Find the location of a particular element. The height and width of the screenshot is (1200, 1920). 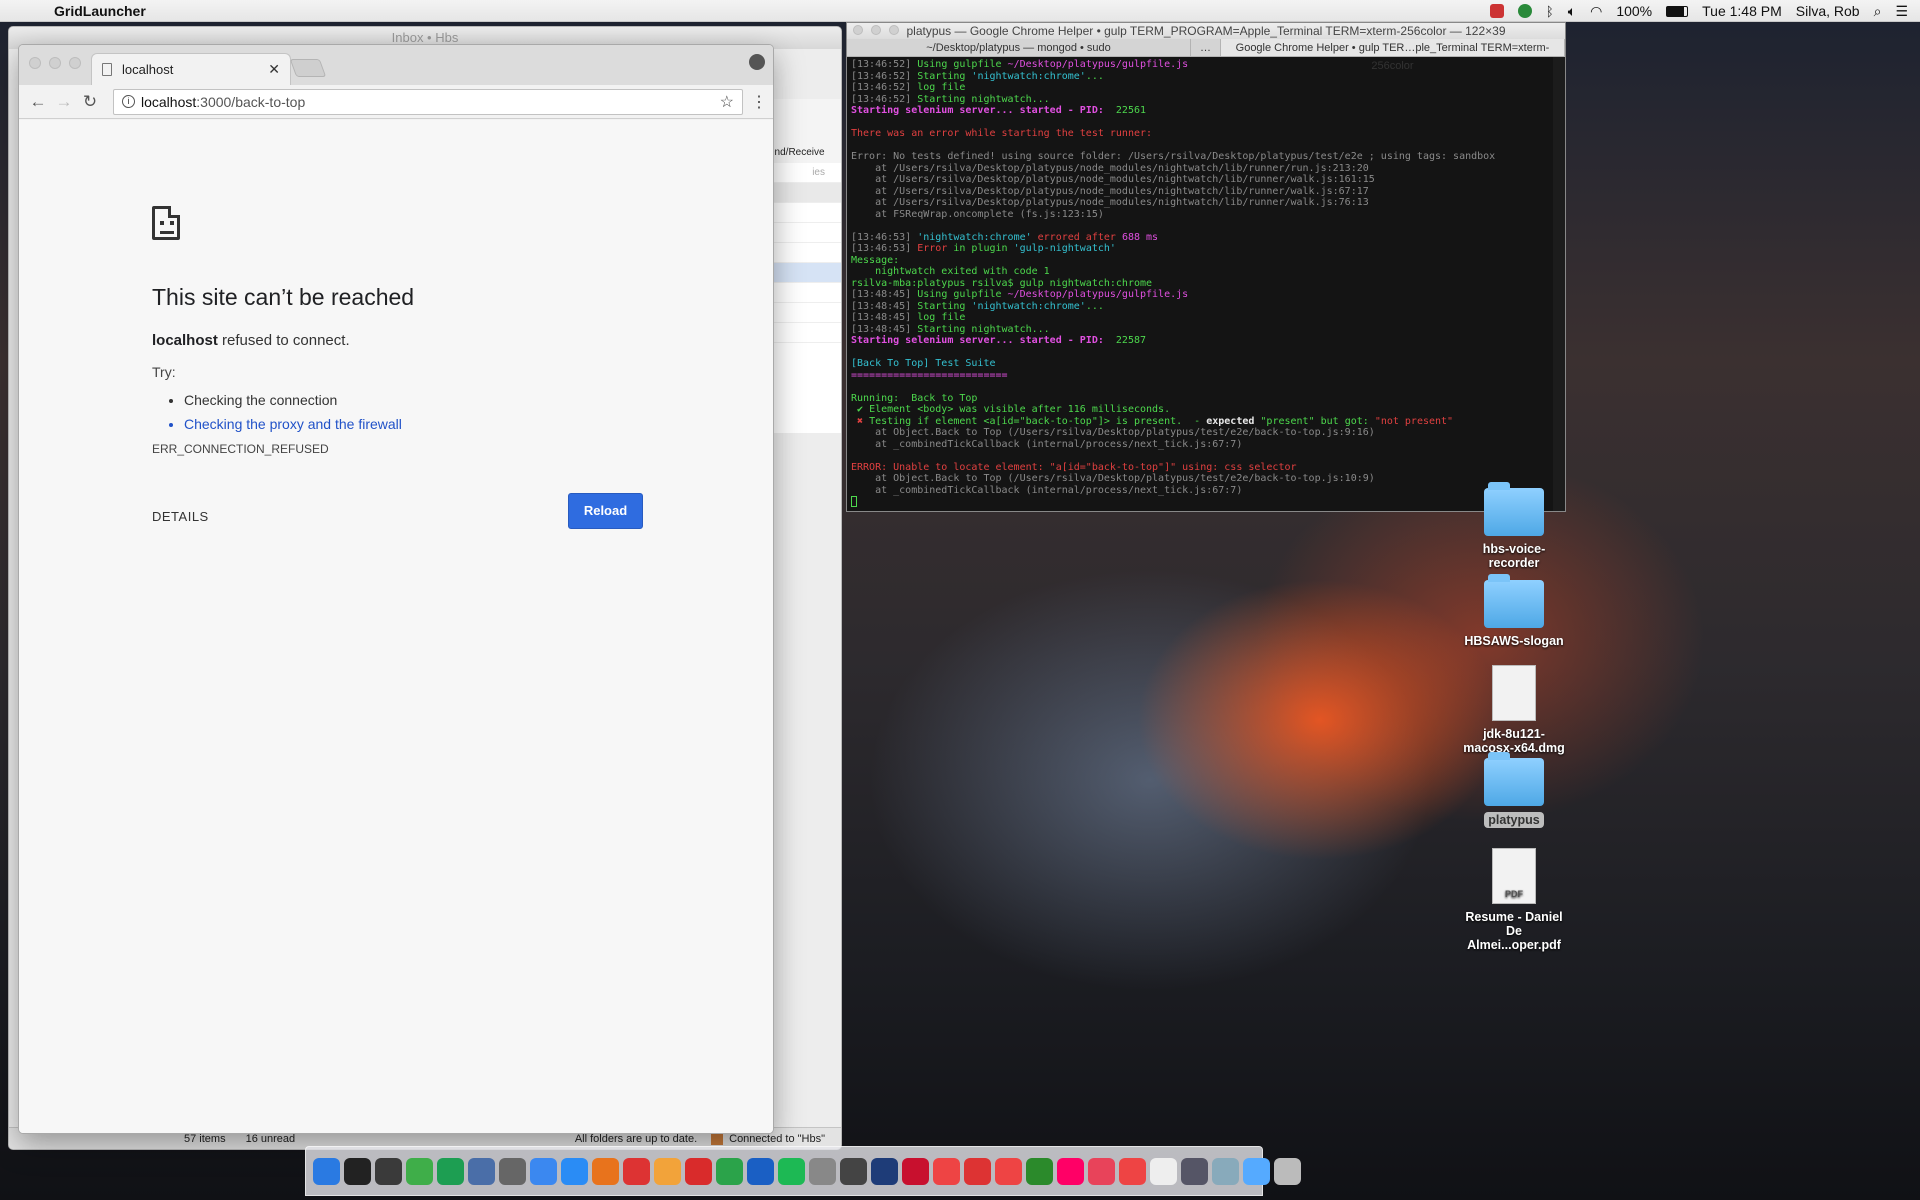

battery-icon is located at coordinates (1677, 11).